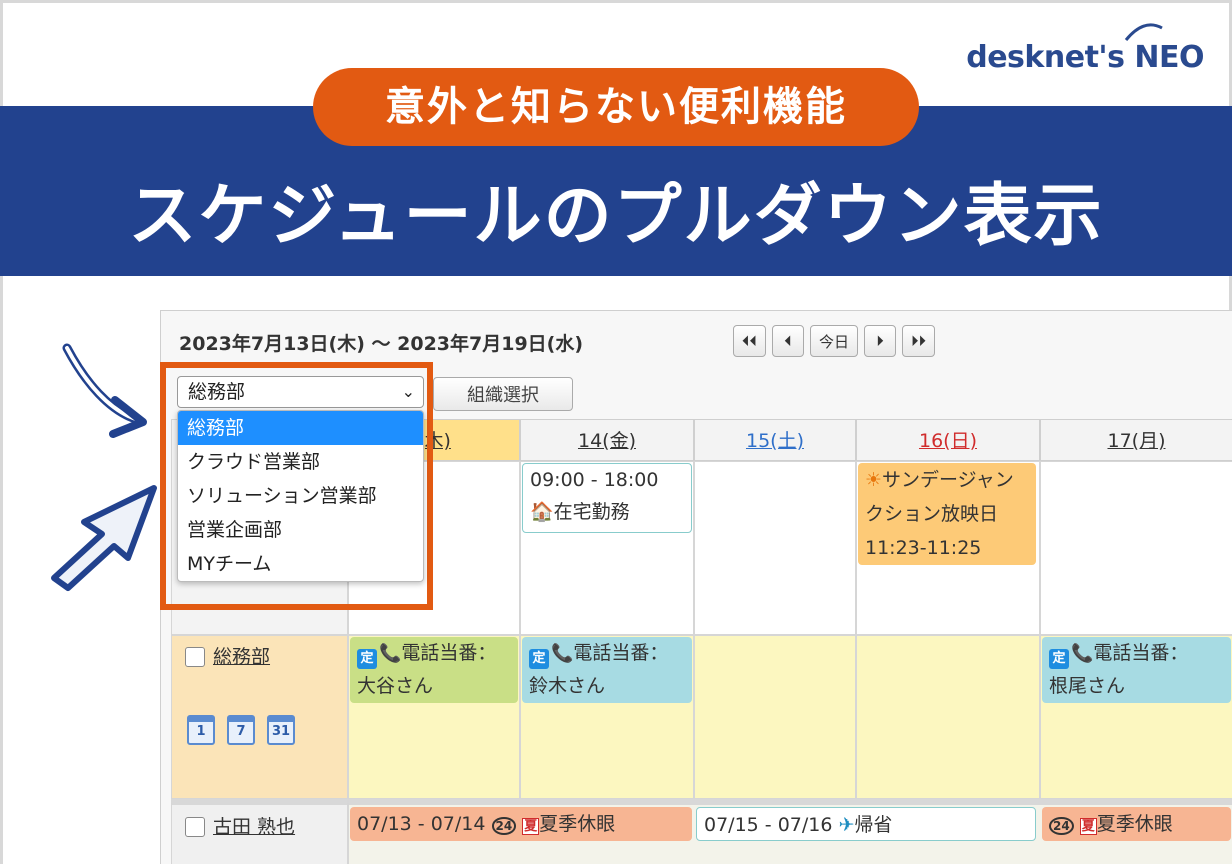 The width and height of the screenshot is (1232, 864). I want to click on department-dropdown-list: 総務部 クラウド営業部 ソリューション営業部 営業企画部 MYチーム, so click(300, 496).